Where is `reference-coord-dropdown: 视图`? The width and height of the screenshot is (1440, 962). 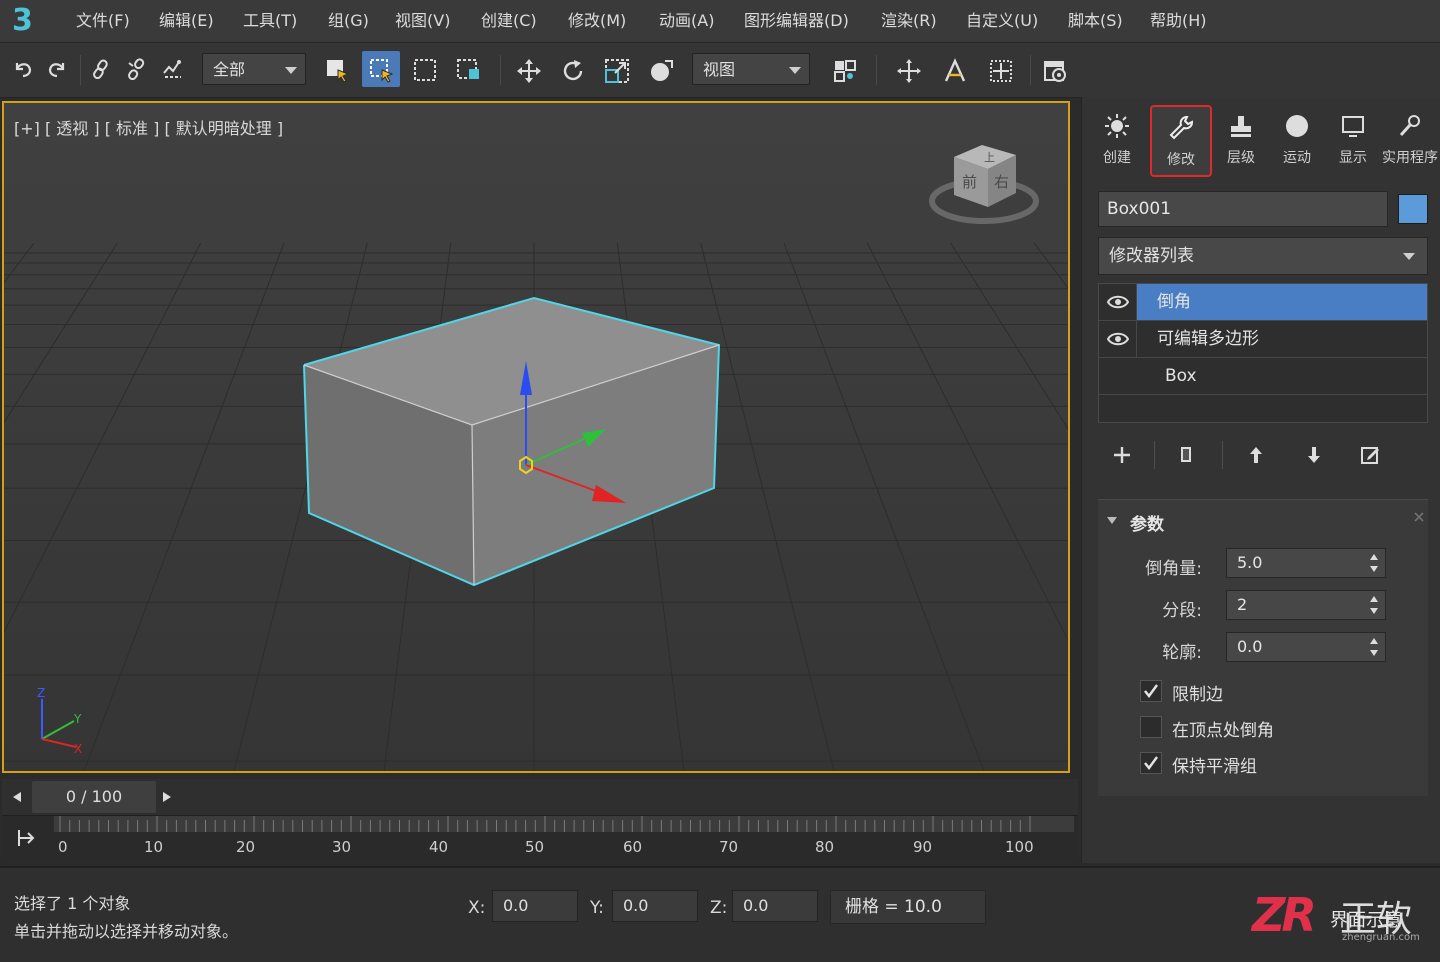 reference-coord-dropdown: 视图 is located at coordinates (751, 69).